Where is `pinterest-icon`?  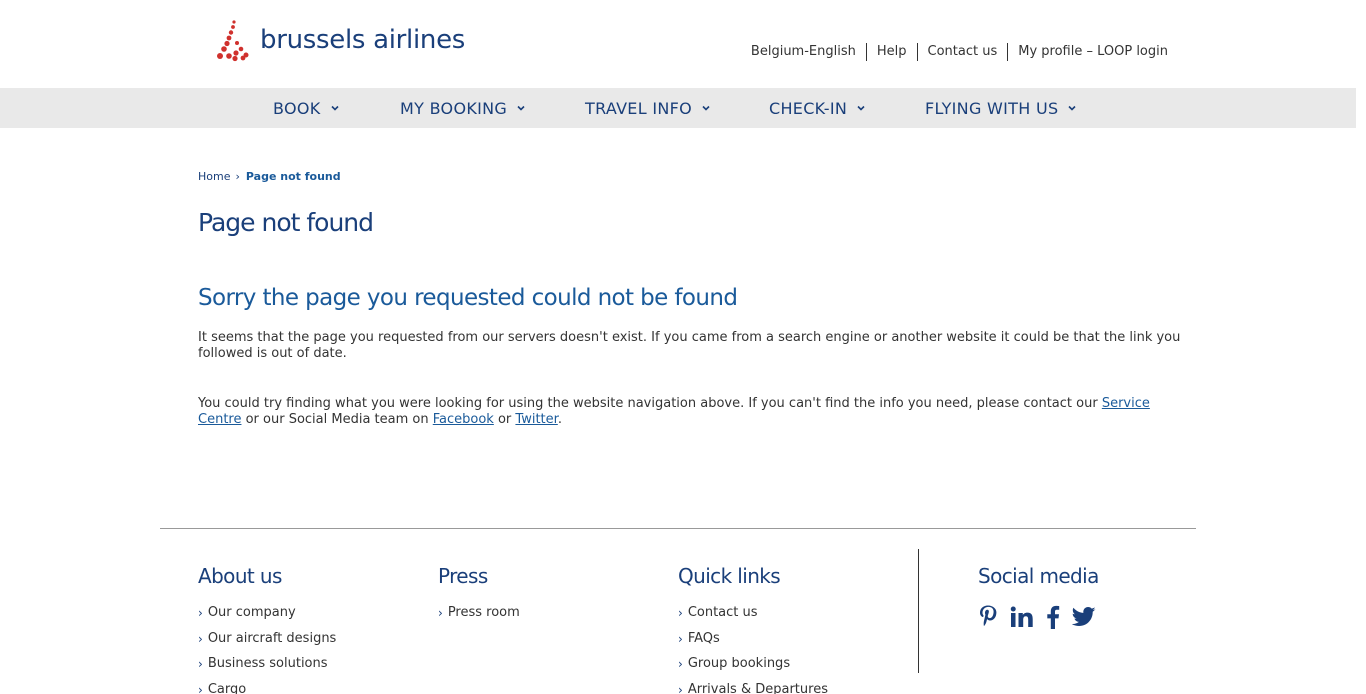 pinterest-icon is located at coordinates (988, 619).